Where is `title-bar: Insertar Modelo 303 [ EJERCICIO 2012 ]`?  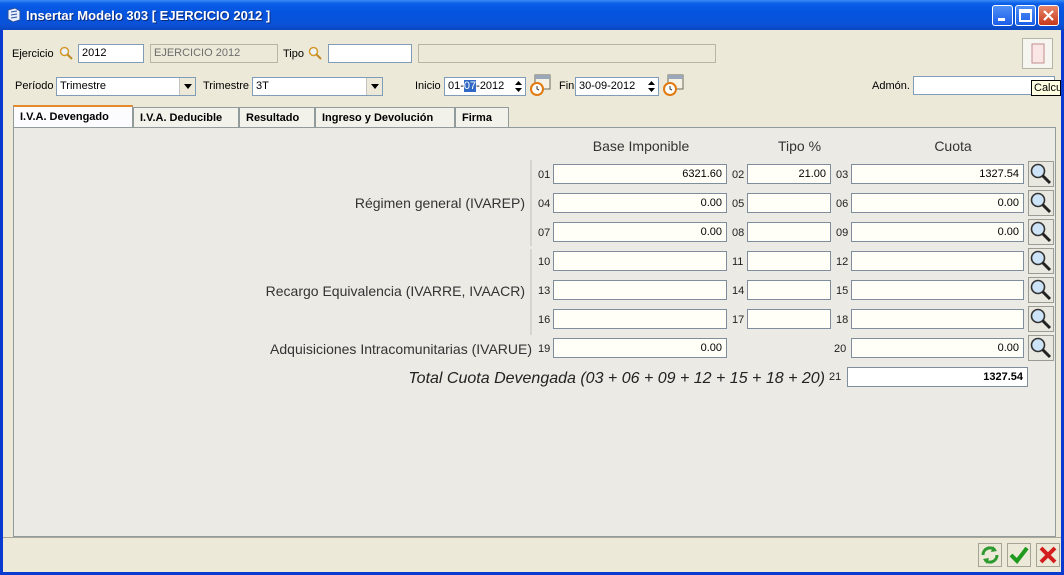 title-bar: Insertar Modelo 303 [ EJERCICIO 2012 ] is located at coordinates (532, 15).